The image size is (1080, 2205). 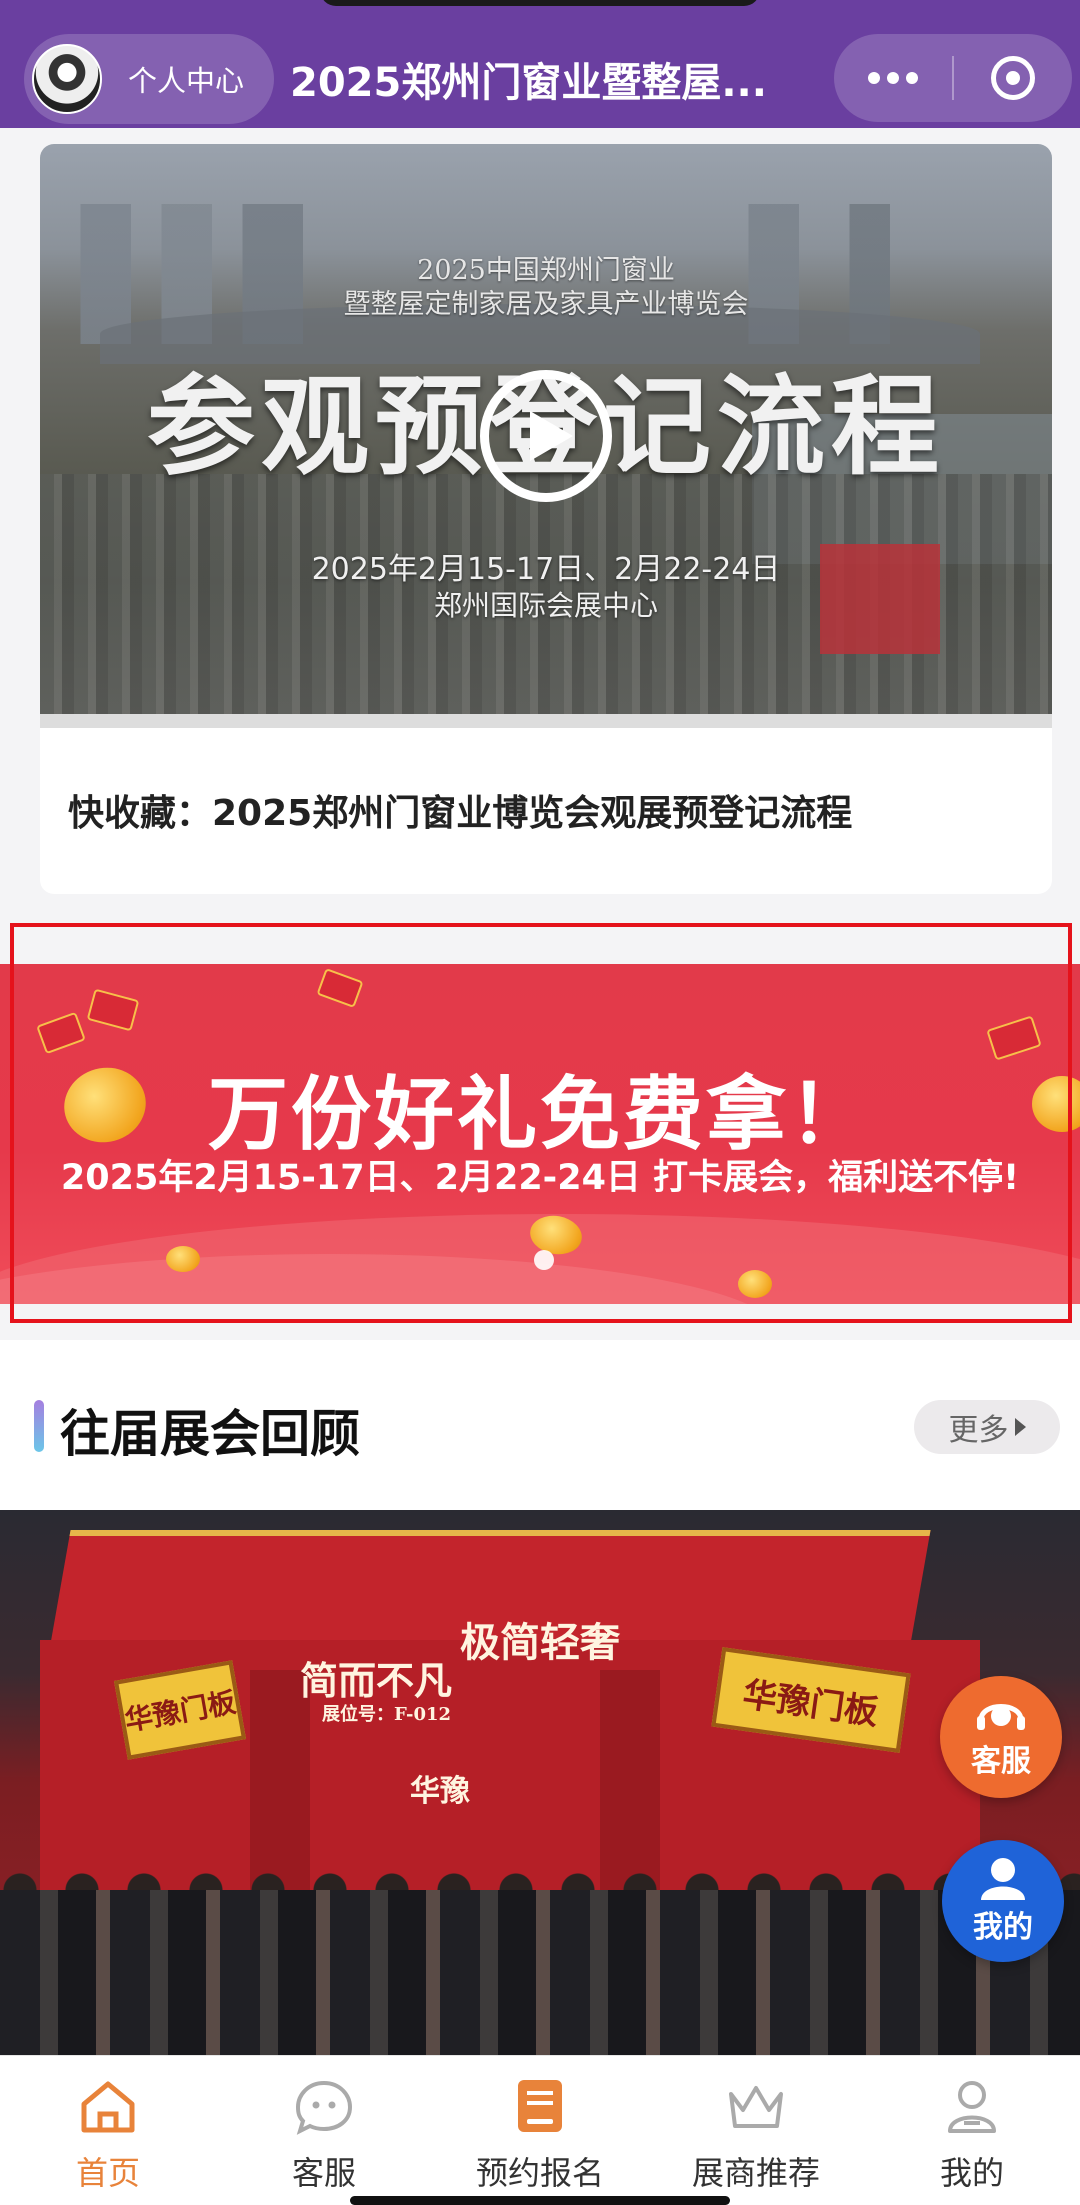 I want to click on tab-mine: 我的, so click(x=972, y=2130).